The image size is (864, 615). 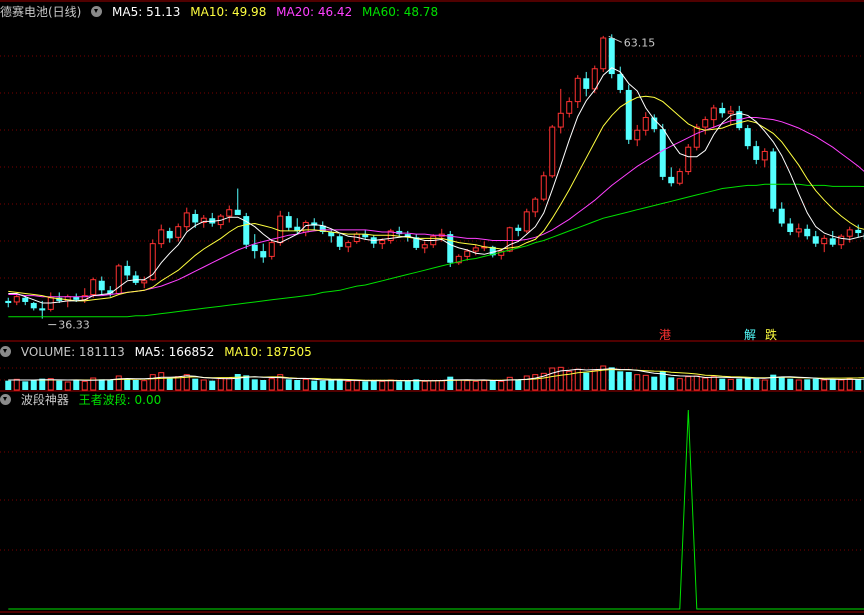 I want to click on low-label: 36.33, so click(x=74, y=325).